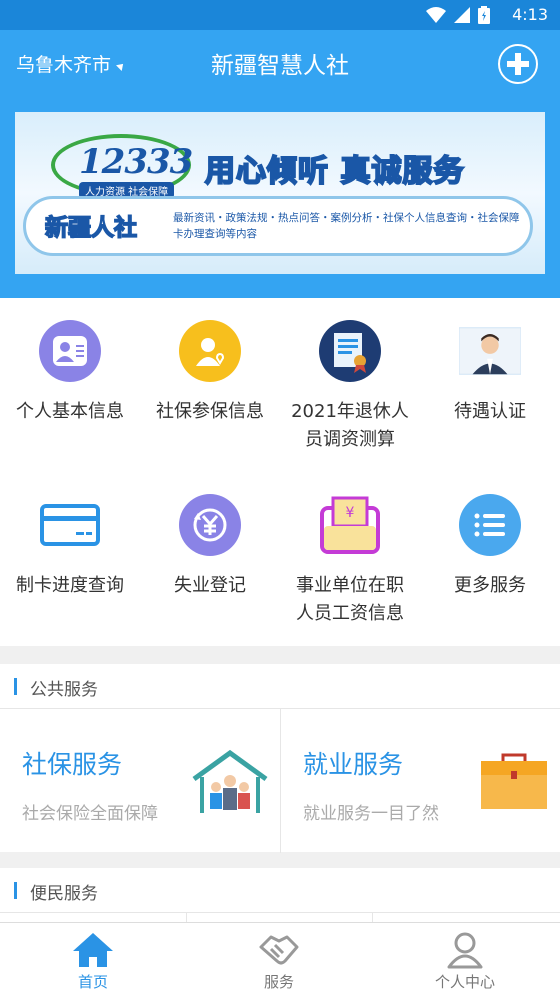 This screenshot has height=996, width=560. Describe the element at coordinates (230, 781) in the screenshot. I see `family-house-icon` at that location.